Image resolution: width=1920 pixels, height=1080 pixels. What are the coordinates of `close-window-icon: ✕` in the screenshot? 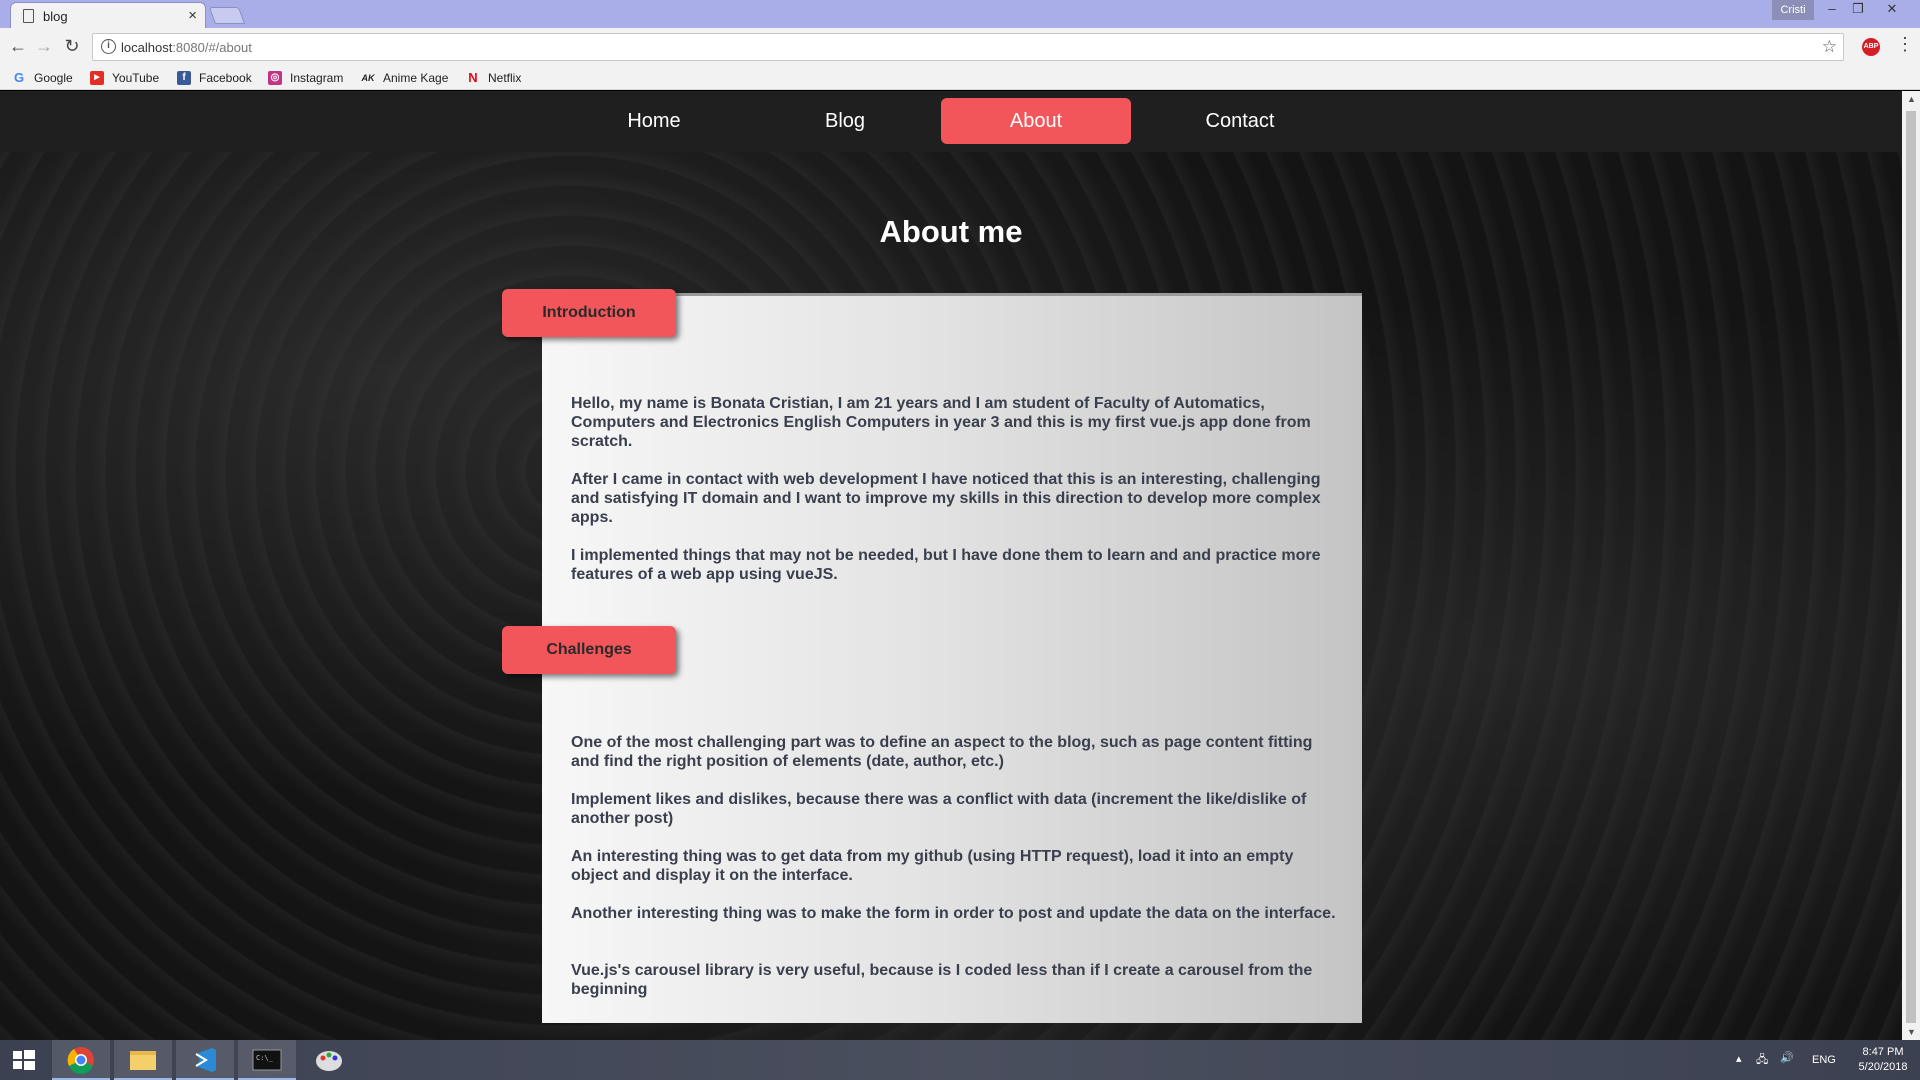 It's located at (1892, 10).